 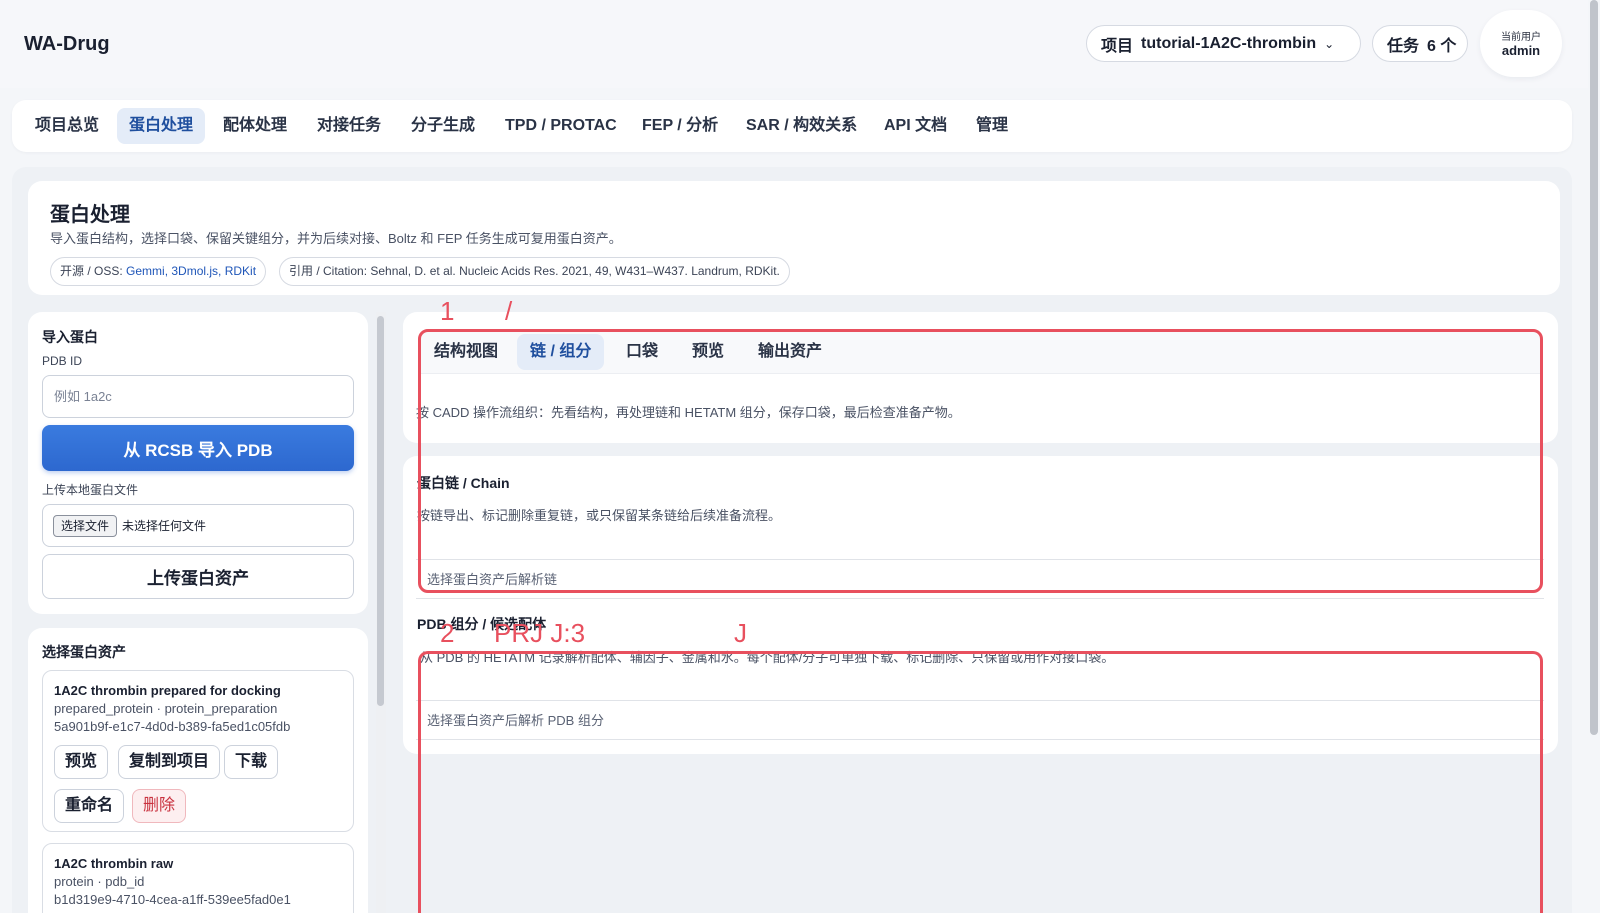 I want to click on nav-item-generation: 分子生成, so click(x=443, y=126).